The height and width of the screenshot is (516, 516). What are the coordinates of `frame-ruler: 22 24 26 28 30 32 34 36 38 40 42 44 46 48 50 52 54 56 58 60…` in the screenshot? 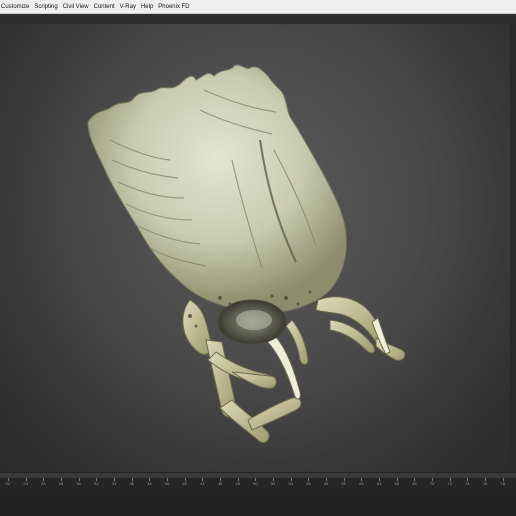 It's located at (258, 484).